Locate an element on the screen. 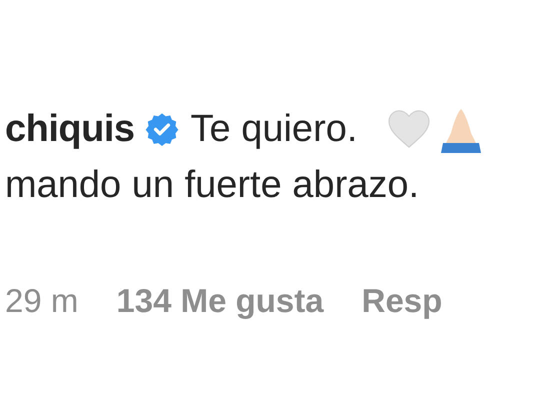 This screenshot has width=533, height=400. comment-text: mando un fuerte abrazo. is located at coordinates (212, 185).